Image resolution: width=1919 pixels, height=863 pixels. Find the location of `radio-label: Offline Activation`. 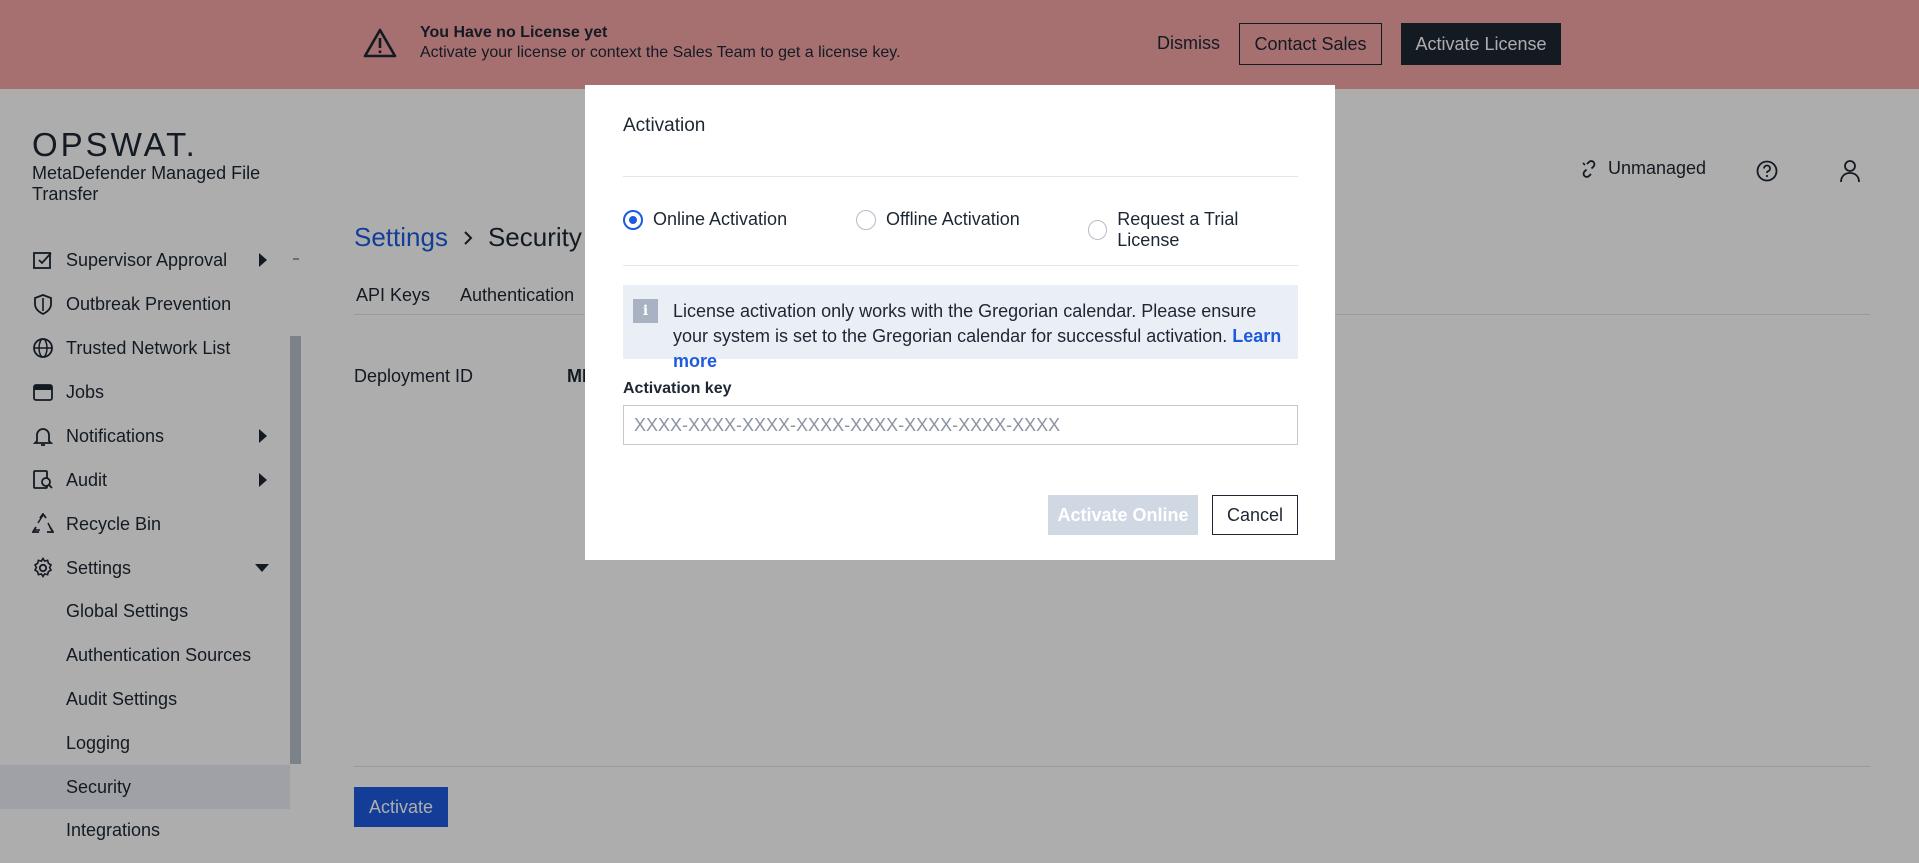

radio-label: Offline Activation is located at coordinates (953, 219).